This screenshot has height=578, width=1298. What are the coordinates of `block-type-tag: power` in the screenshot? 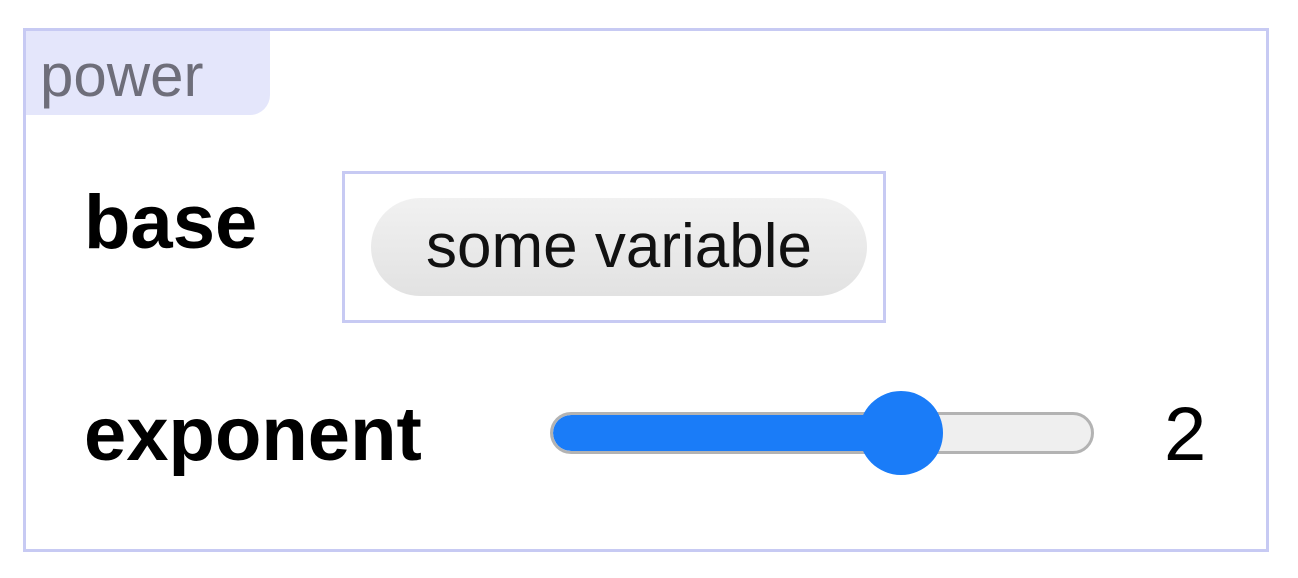 It's located at (148, 73).